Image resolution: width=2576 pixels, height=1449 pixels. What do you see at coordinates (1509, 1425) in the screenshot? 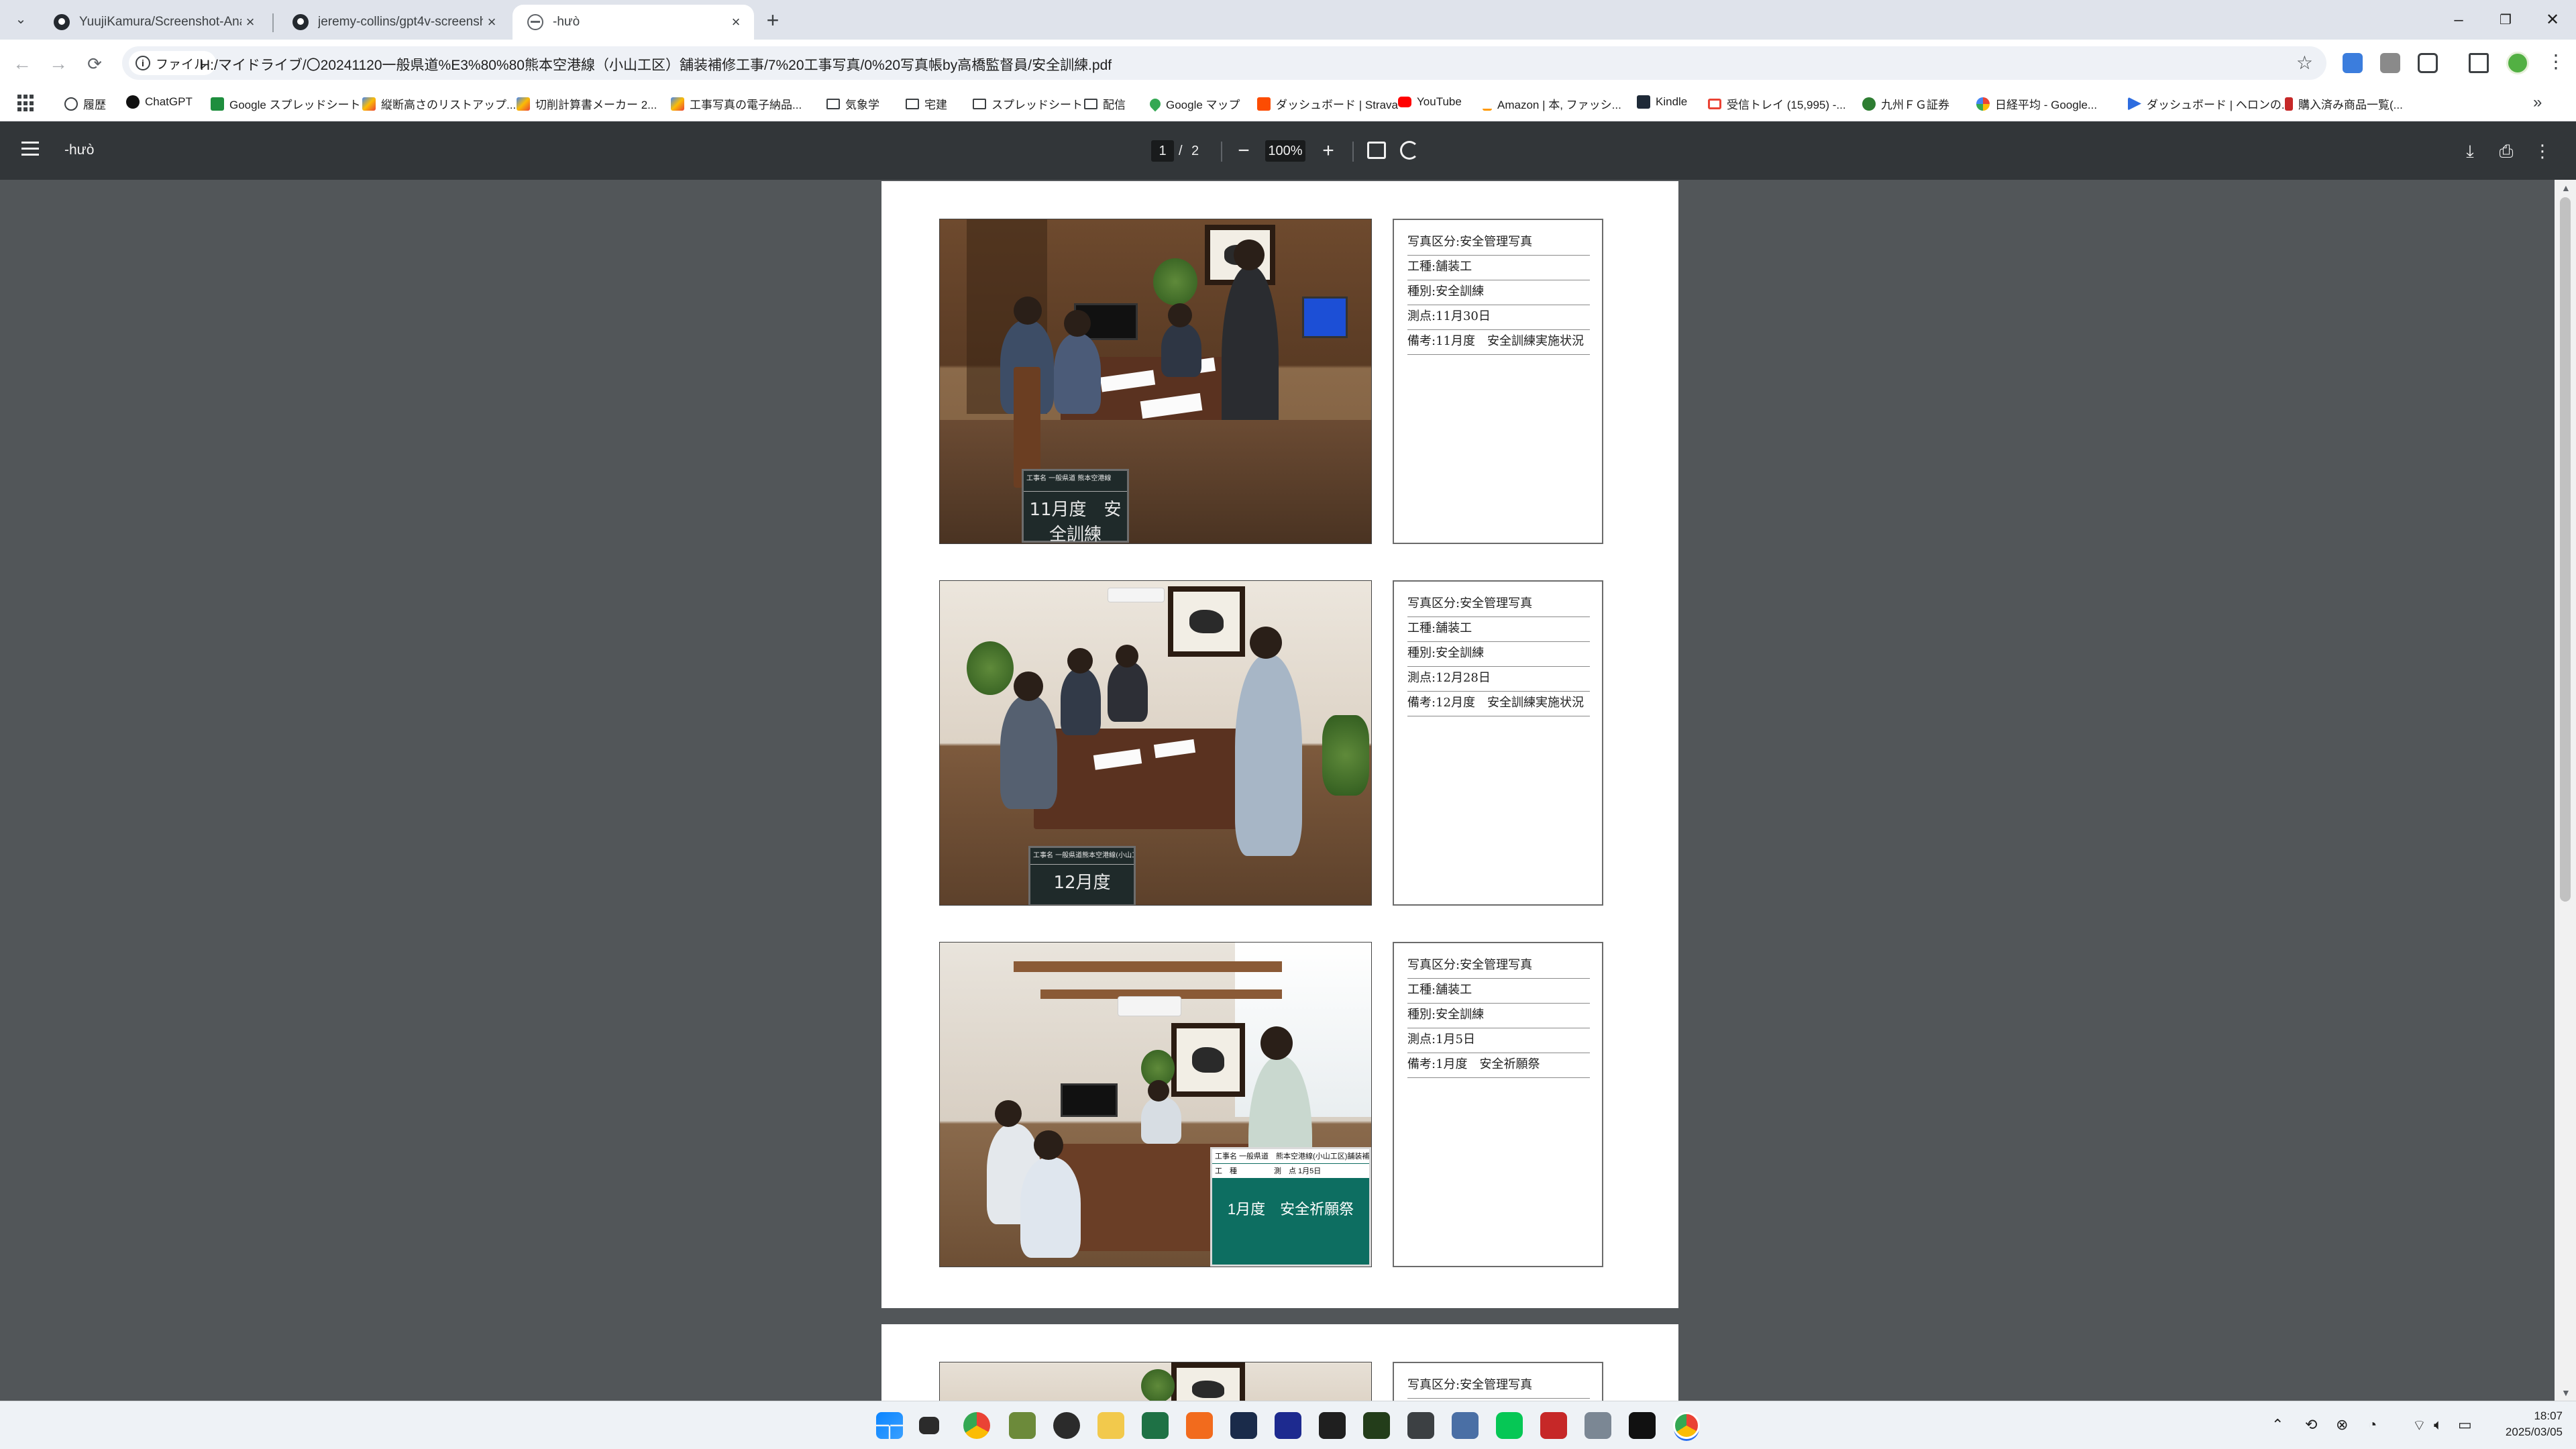
I see `line-icon` at bounding box center [1509, 1425].